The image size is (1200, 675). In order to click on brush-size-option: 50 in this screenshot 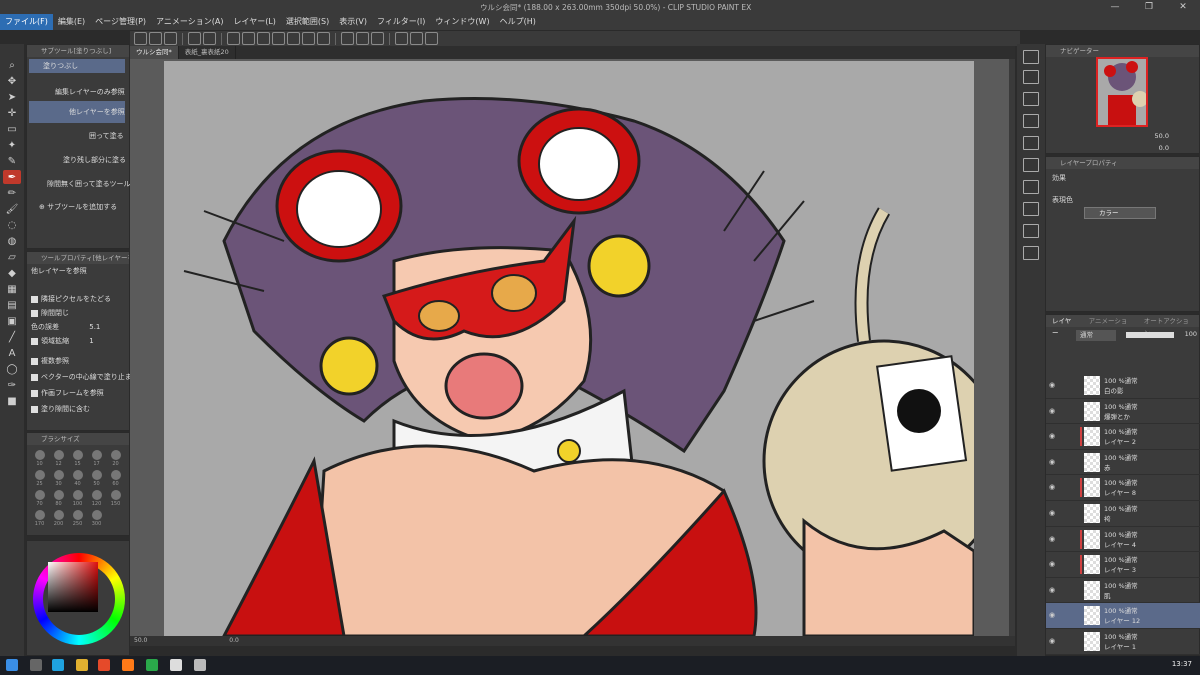, I will do `click(96, 478)`.